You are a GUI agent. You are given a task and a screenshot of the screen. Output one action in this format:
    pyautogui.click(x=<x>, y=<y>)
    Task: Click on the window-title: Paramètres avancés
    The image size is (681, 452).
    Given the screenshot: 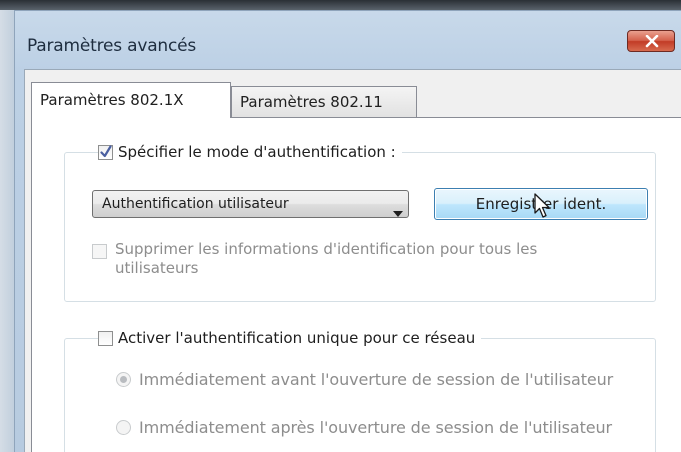 What is the action you would take?
    pyautogui.click(x=112, y=46)
    